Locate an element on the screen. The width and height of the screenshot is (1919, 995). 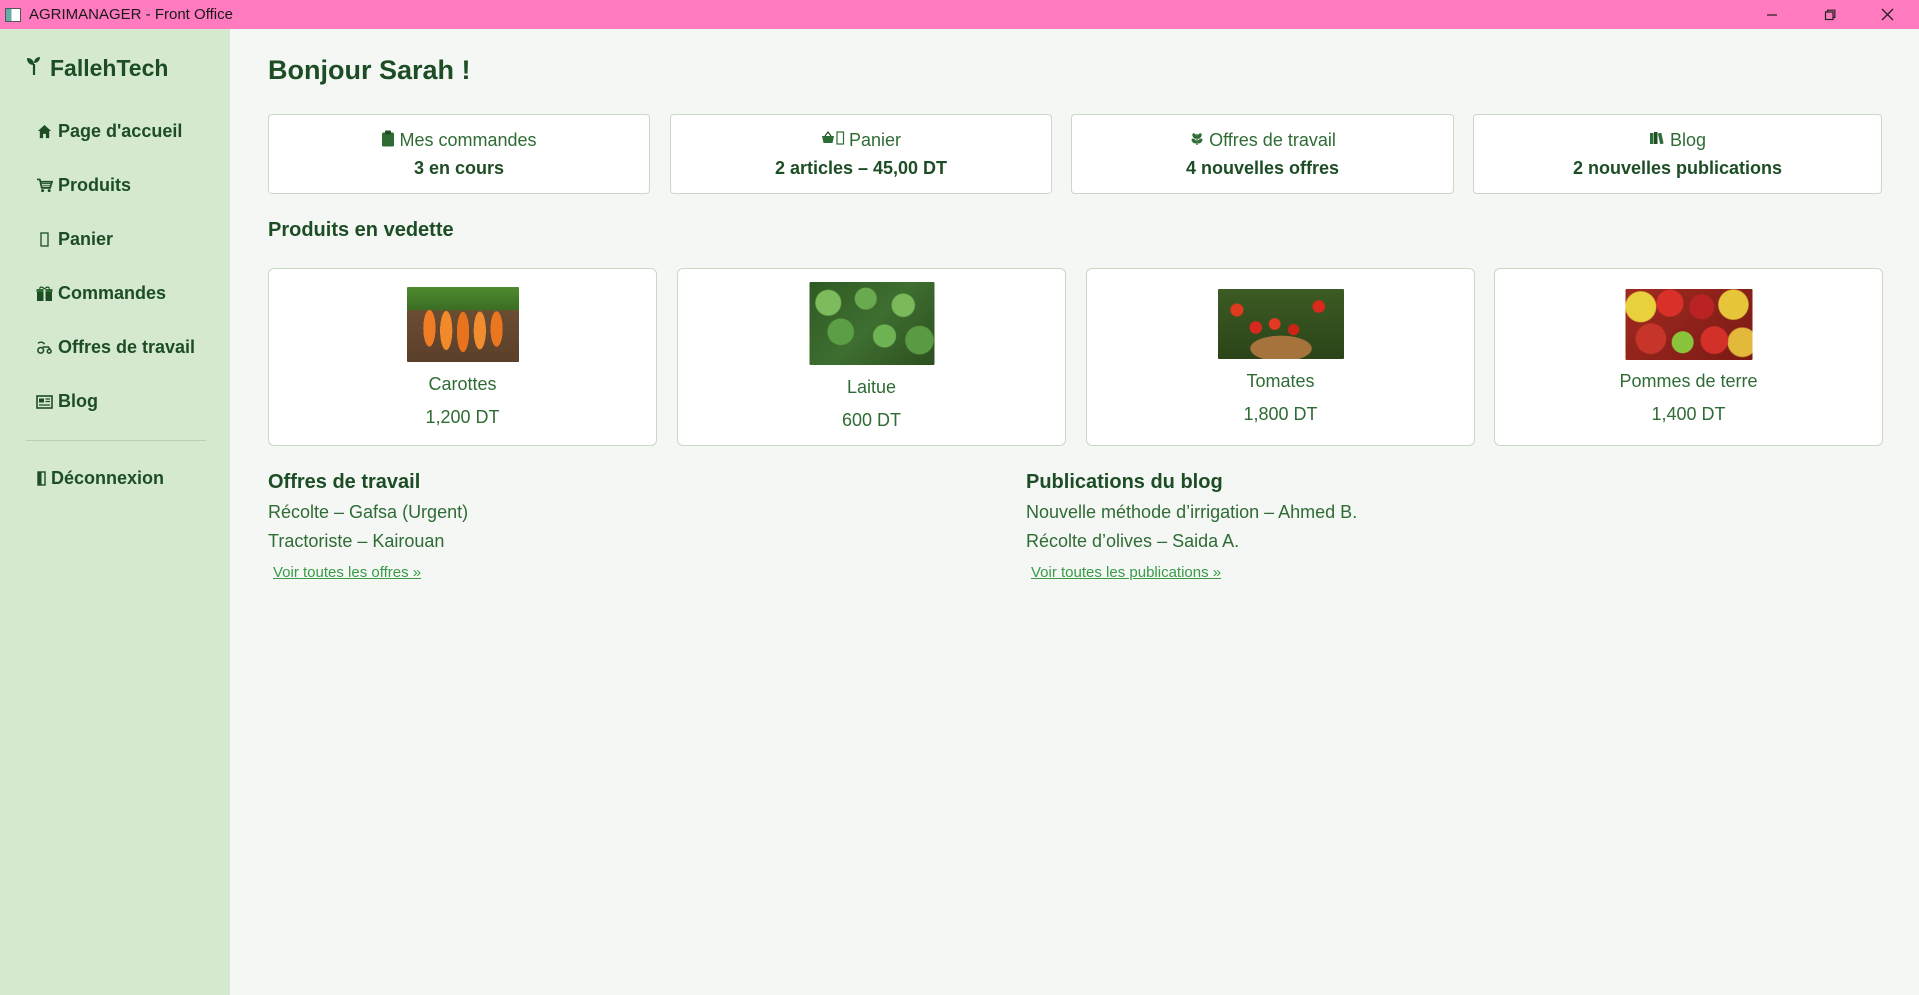
minimize-button is located at coordinates (1772, 14).